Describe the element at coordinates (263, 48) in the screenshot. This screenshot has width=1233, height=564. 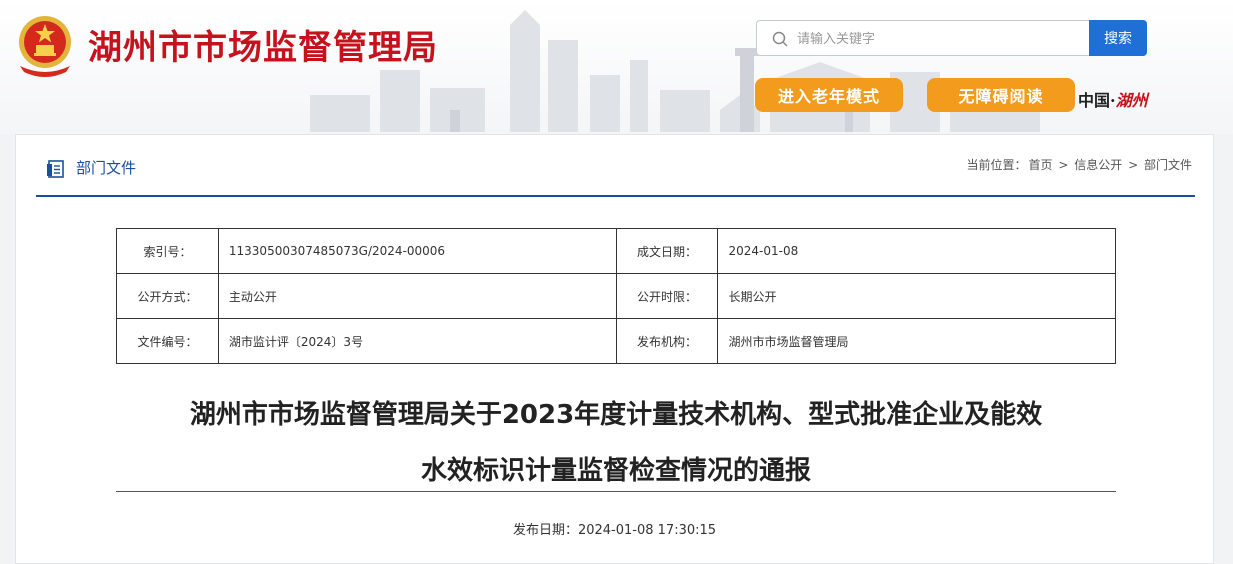
I see `site-title: 湖州市市场监督管理局` at that location.